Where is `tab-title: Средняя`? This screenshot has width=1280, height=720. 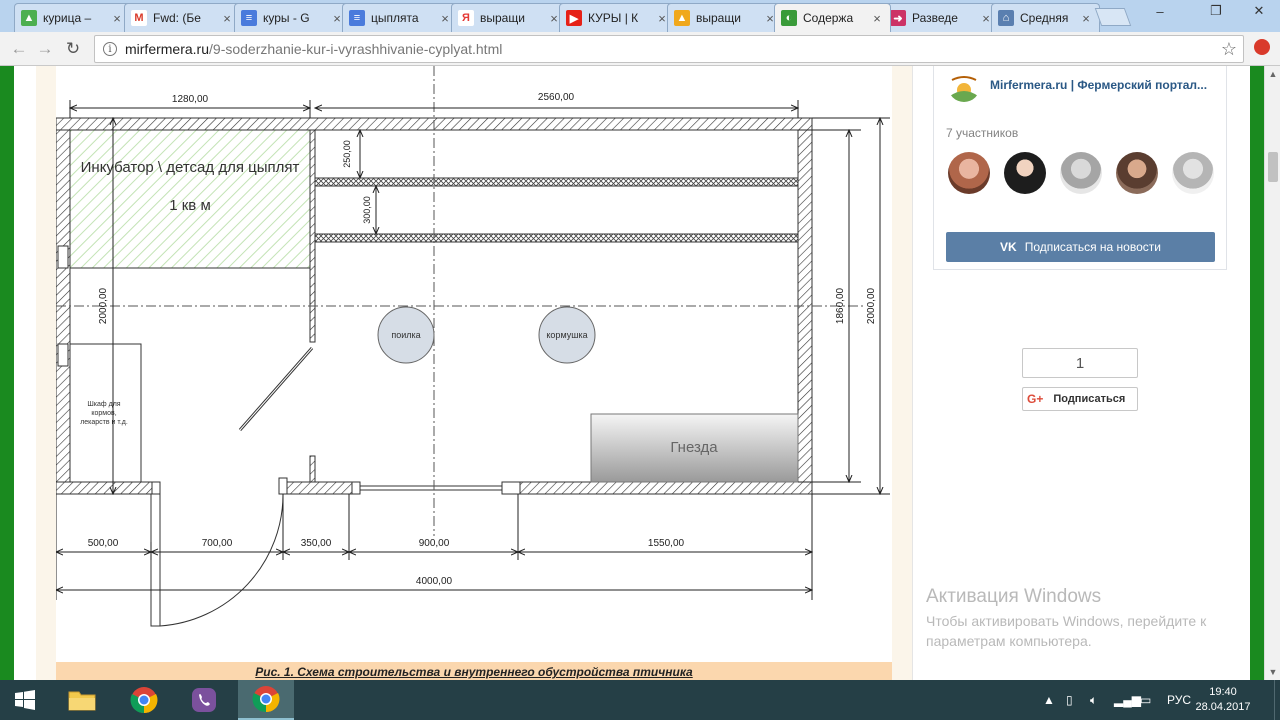 tab-title: Средняя is located at coordinates (1044, 18).